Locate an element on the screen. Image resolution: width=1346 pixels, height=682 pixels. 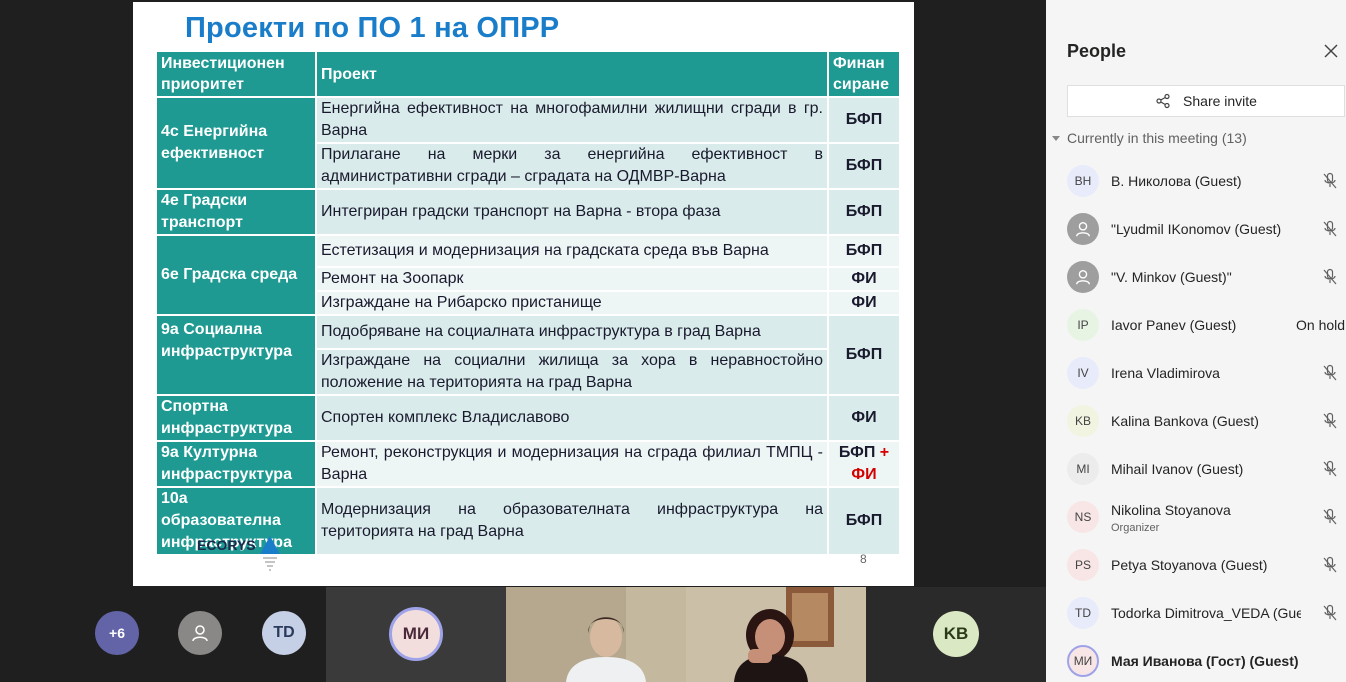
participant-avatar: NS is located at coordinates (1083, 517).